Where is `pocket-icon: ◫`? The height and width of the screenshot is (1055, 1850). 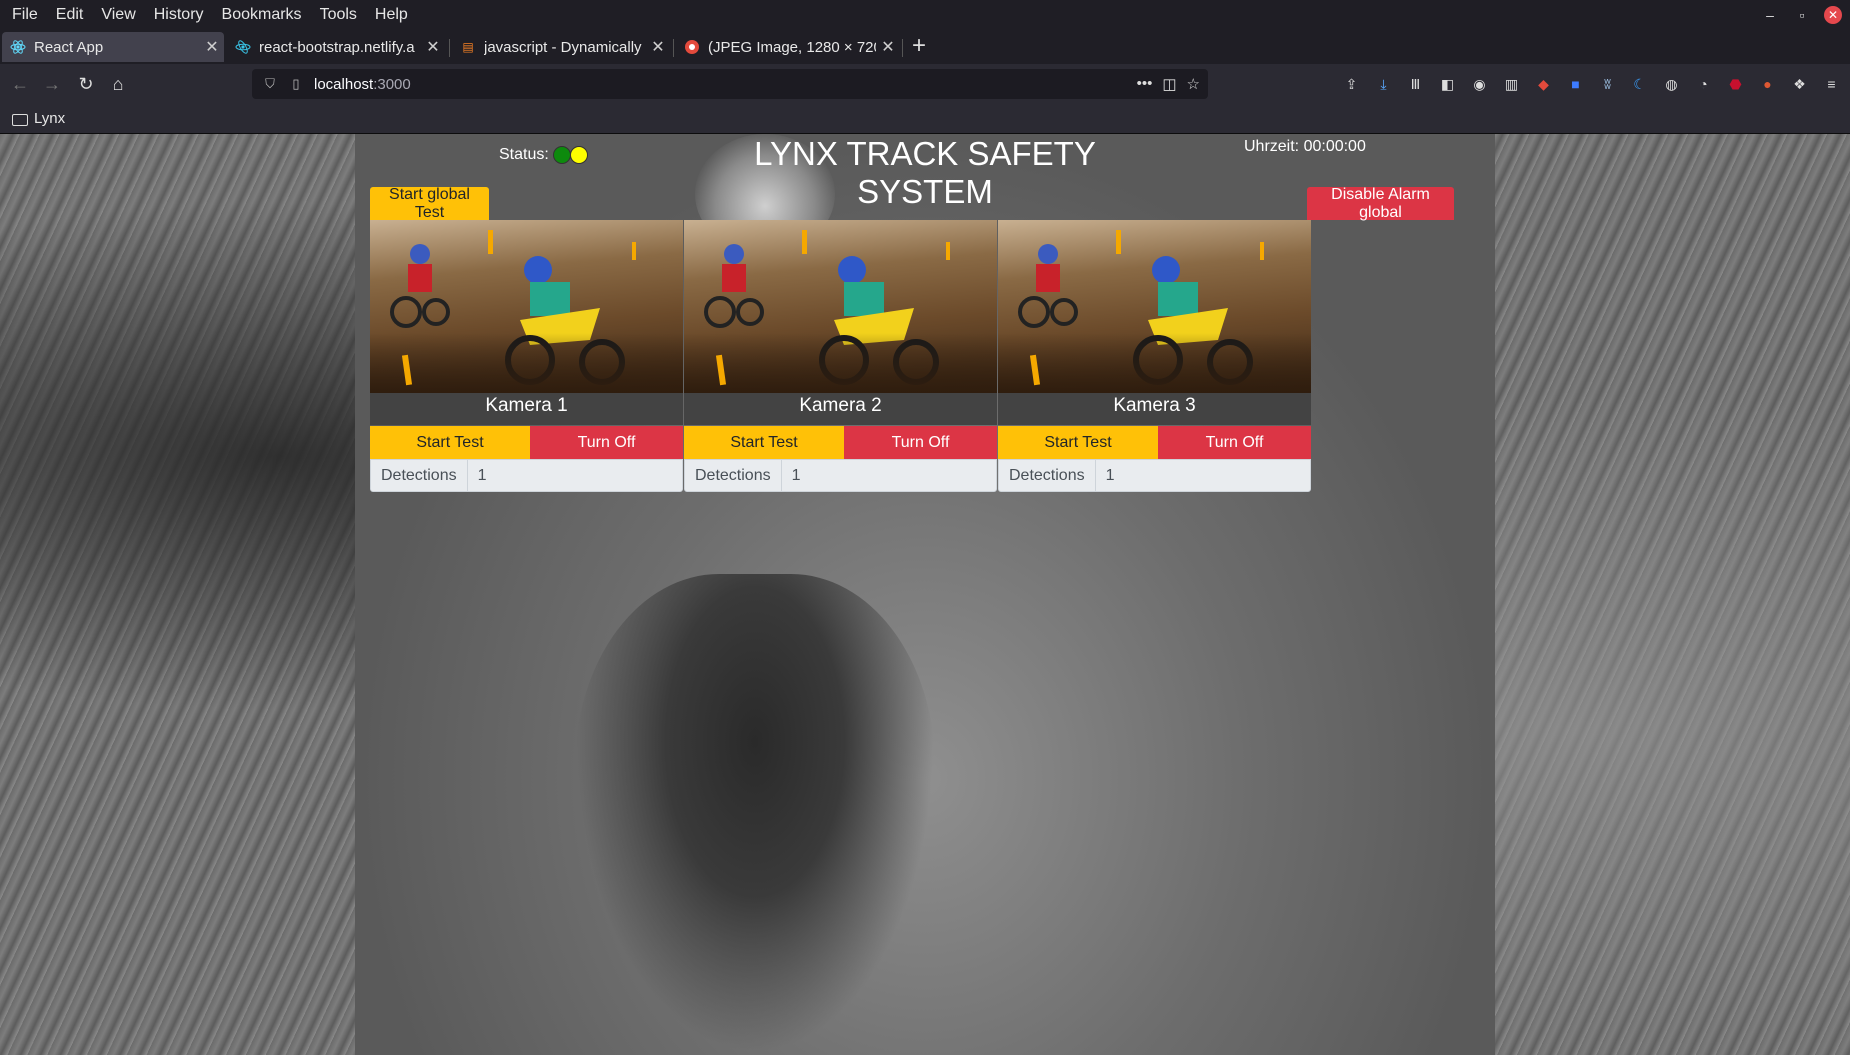 pocket-icon: ◫ is located at coordinates (1169, 84).